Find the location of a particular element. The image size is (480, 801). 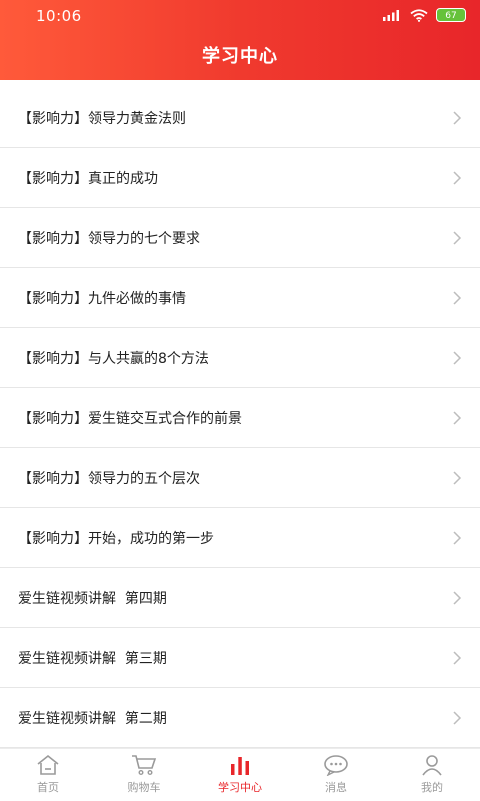

list-item-label: 爱生链视频讲解 第三期 is located at coordinates (92, 658).